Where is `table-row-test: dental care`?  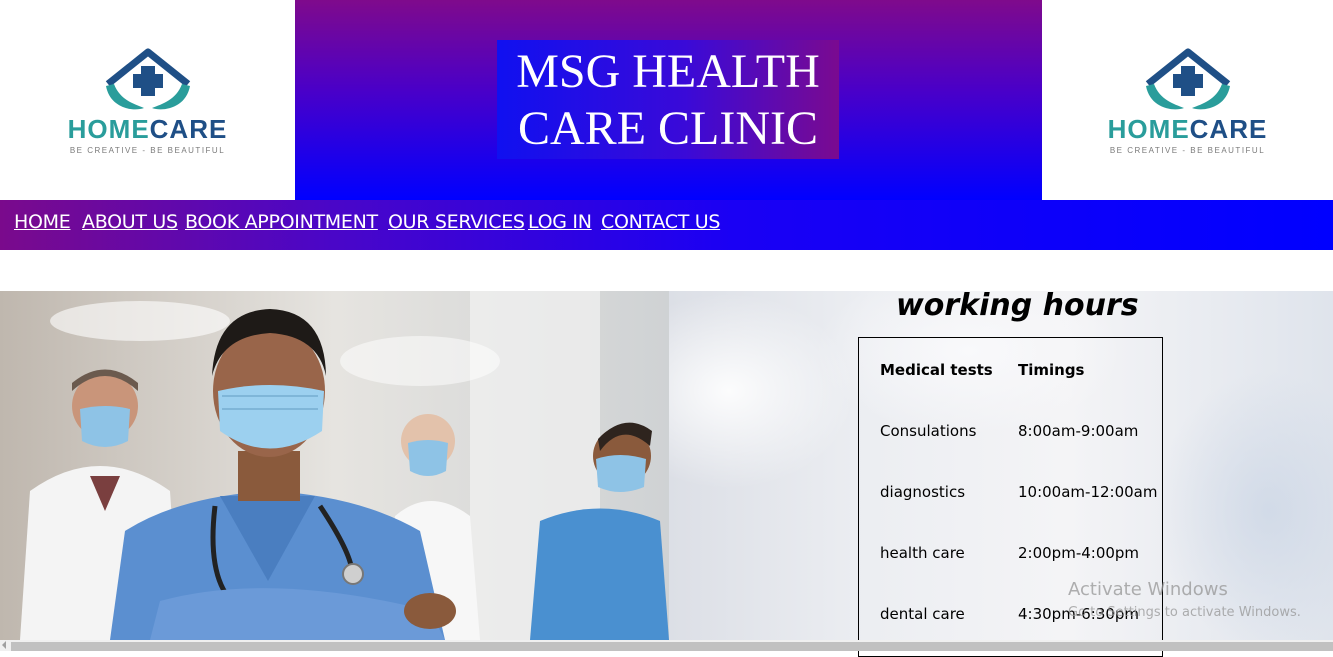 table-row-test: dental care is located at coordinates (922, 614).